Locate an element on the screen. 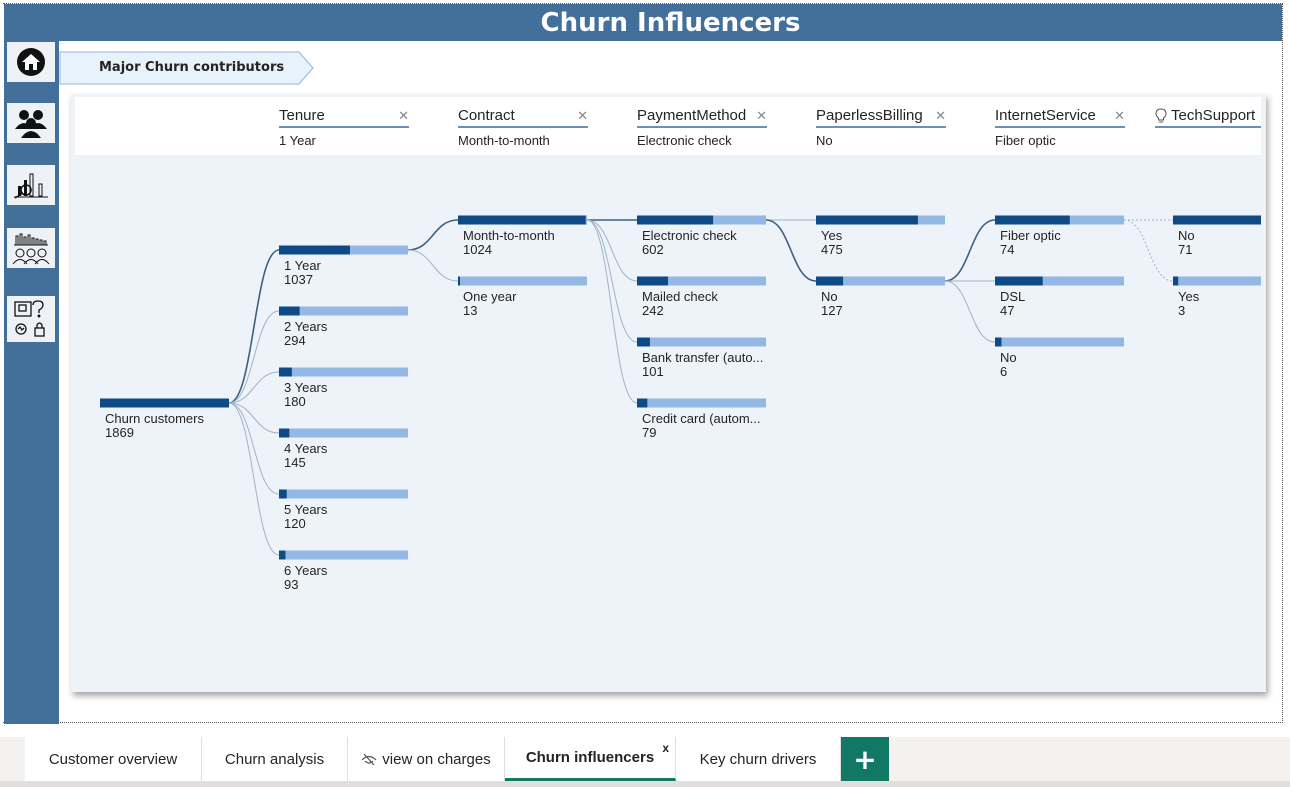  node-category: Mailed check is located at coordinates (680, 297).